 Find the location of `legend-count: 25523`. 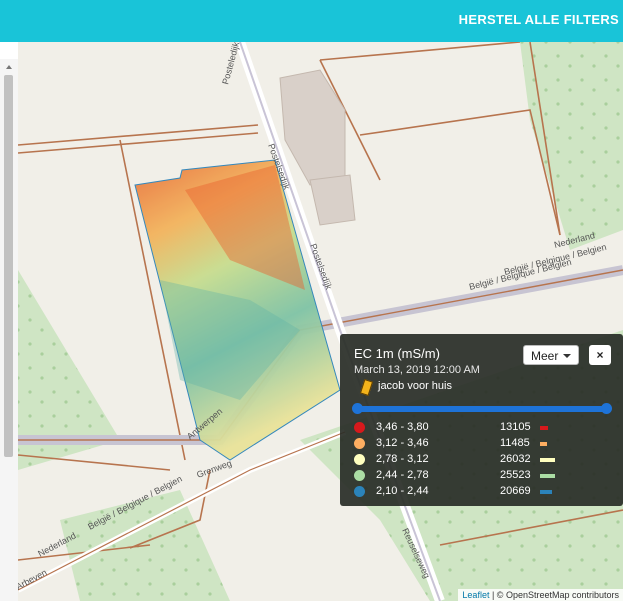

legend-count: 25523 is located at coordinates (515, 475).